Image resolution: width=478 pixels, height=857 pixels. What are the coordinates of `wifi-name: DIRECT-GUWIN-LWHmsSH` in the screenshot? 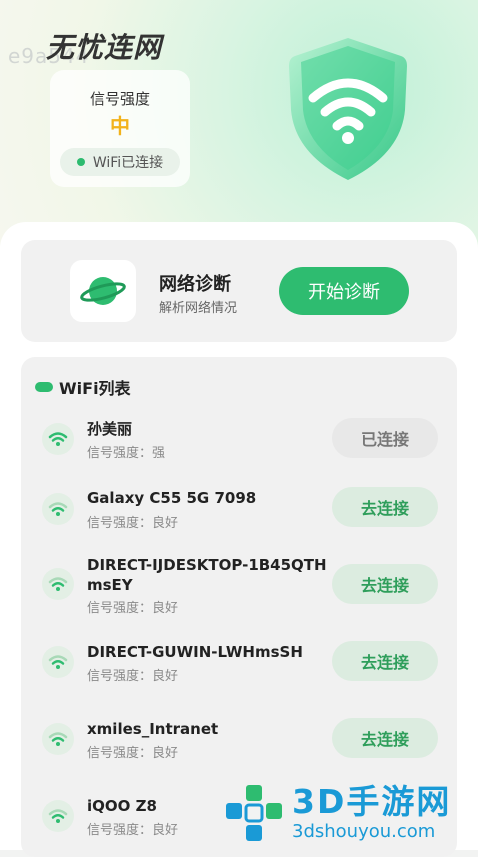 It's located at (195, 652).